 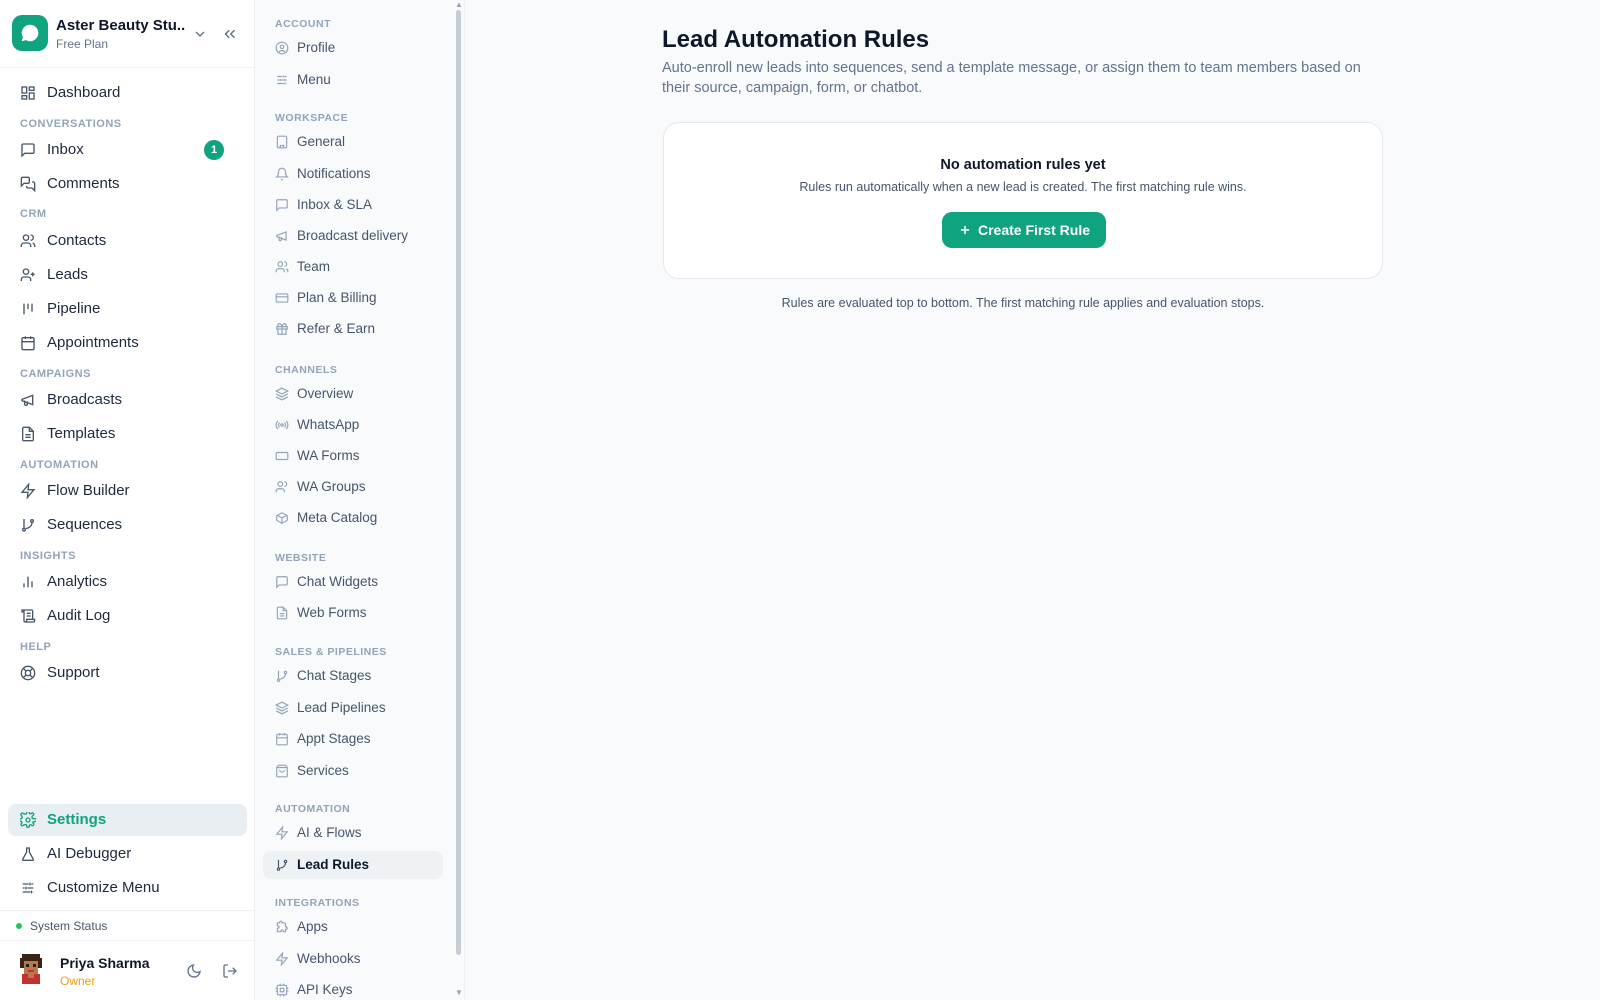 I want to click on settings-item-label: Profile, so click(x=316, y=47).